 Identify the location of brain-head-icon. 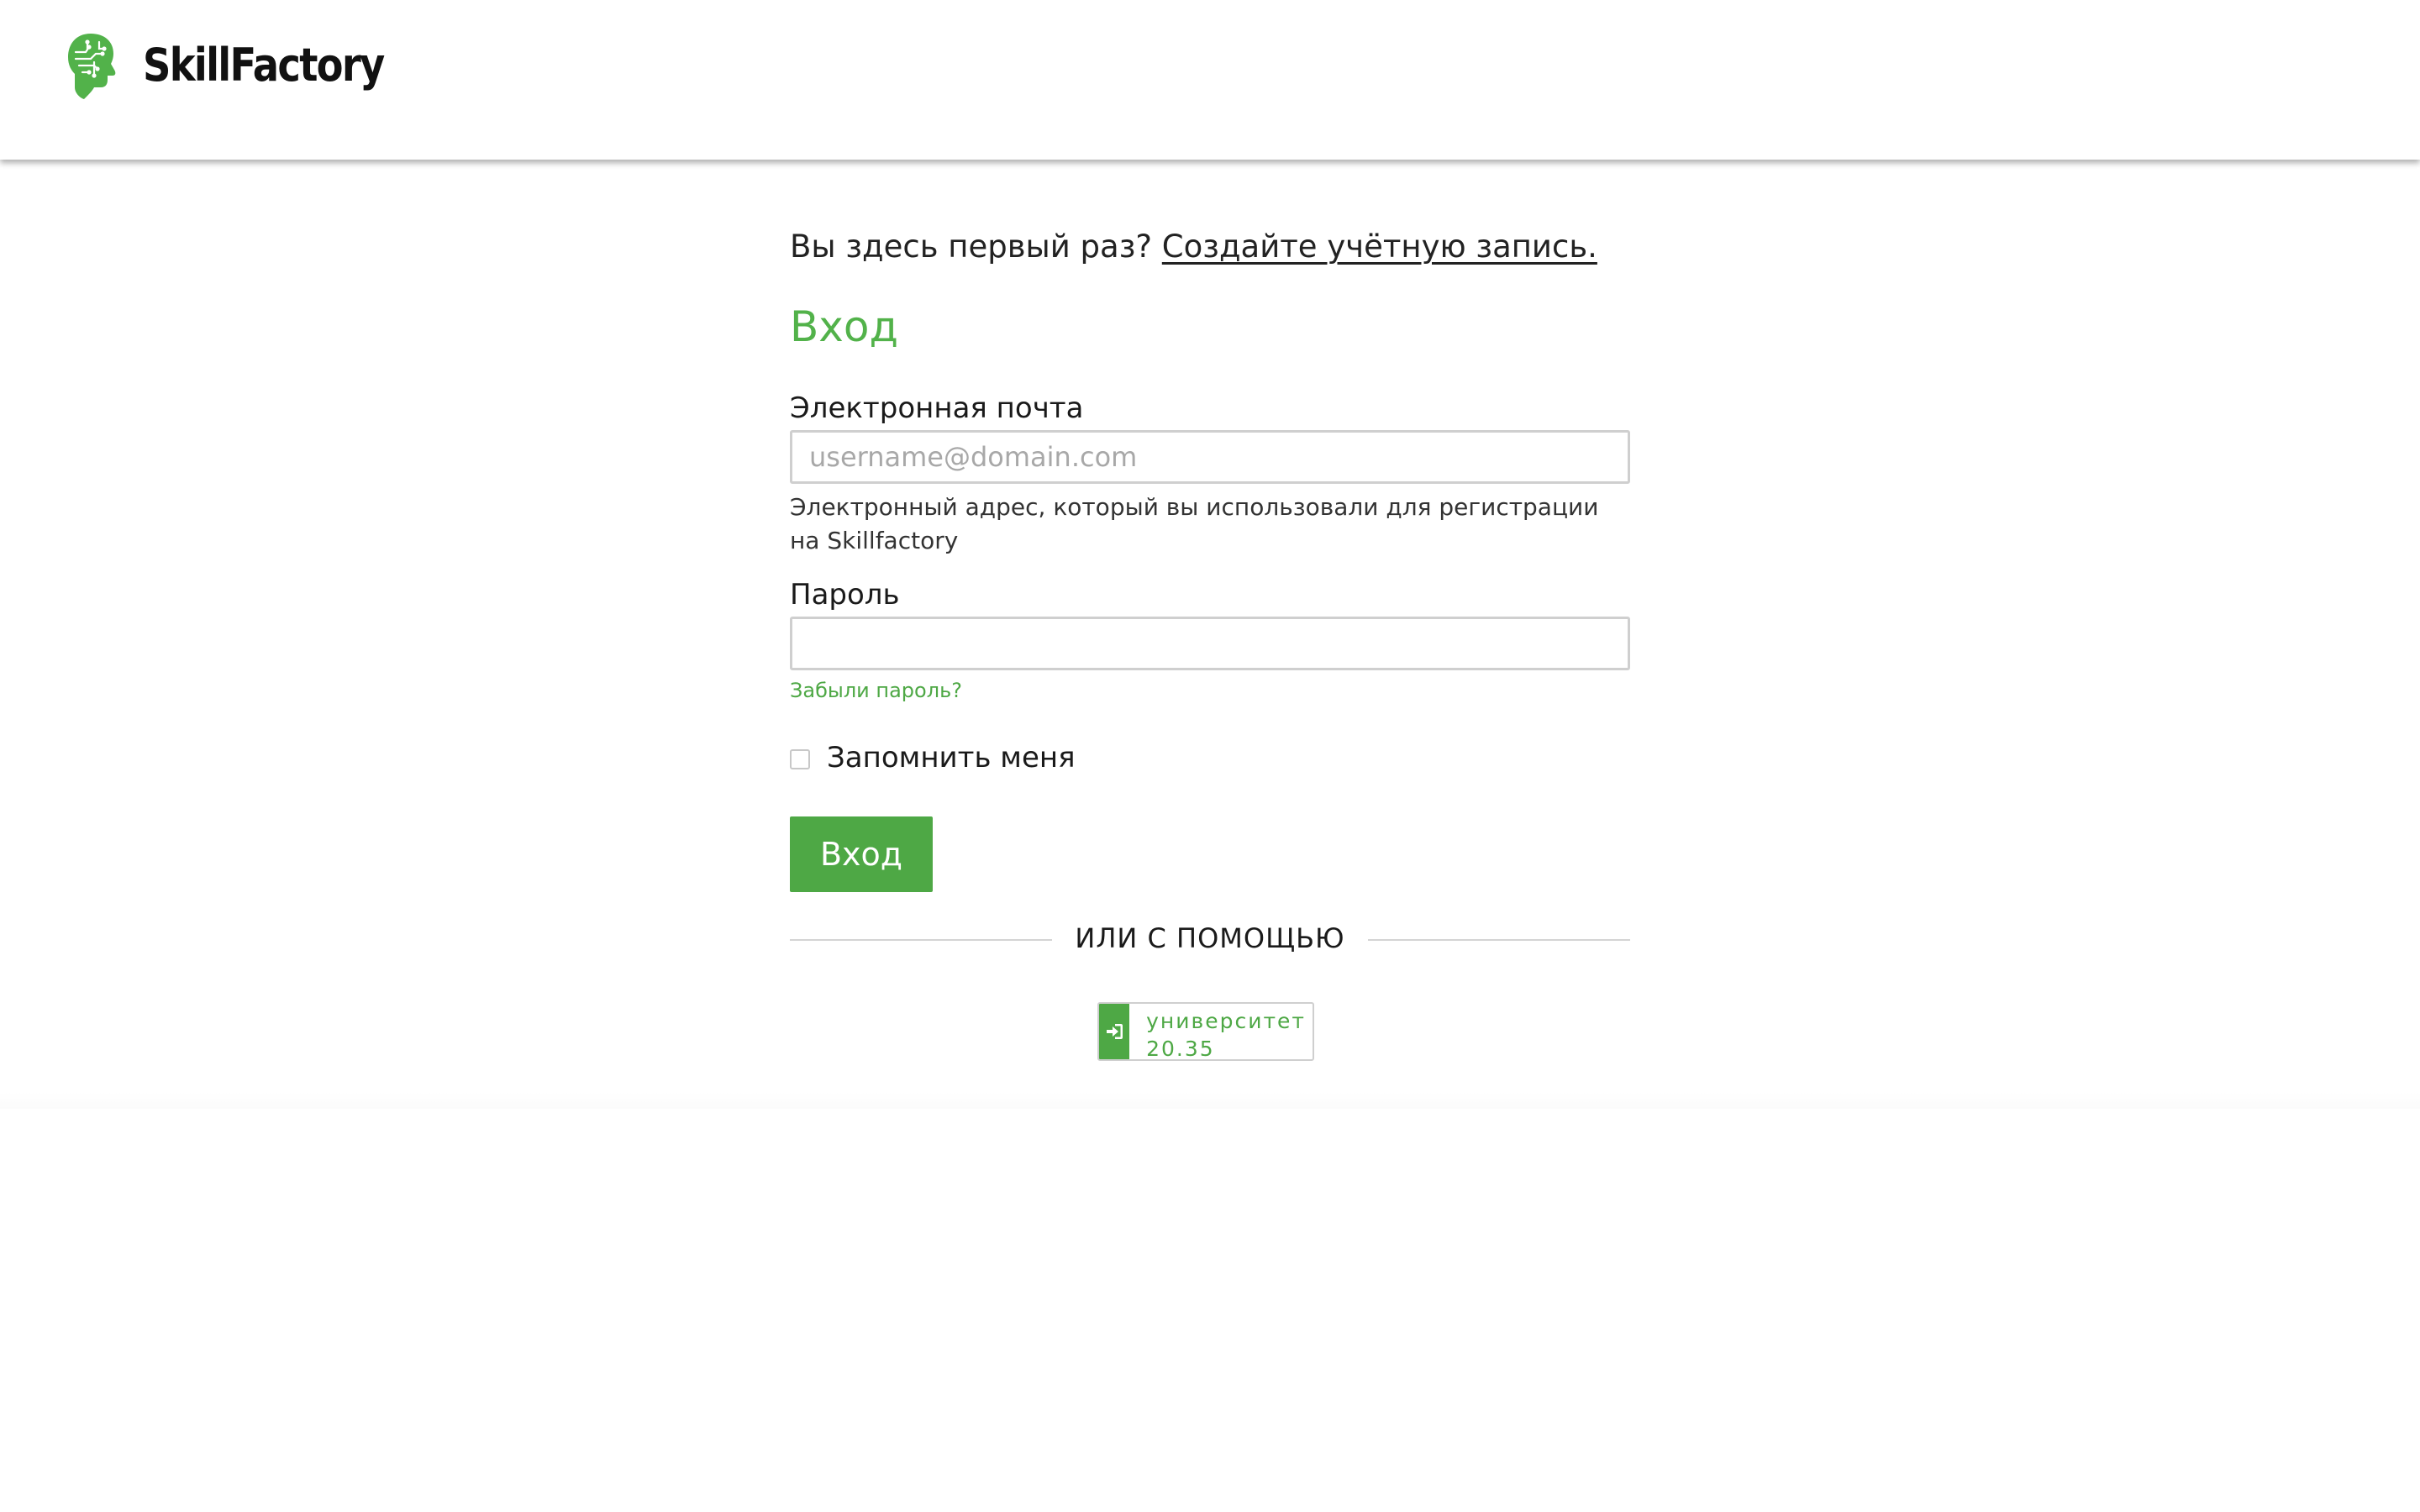
(92, 66).